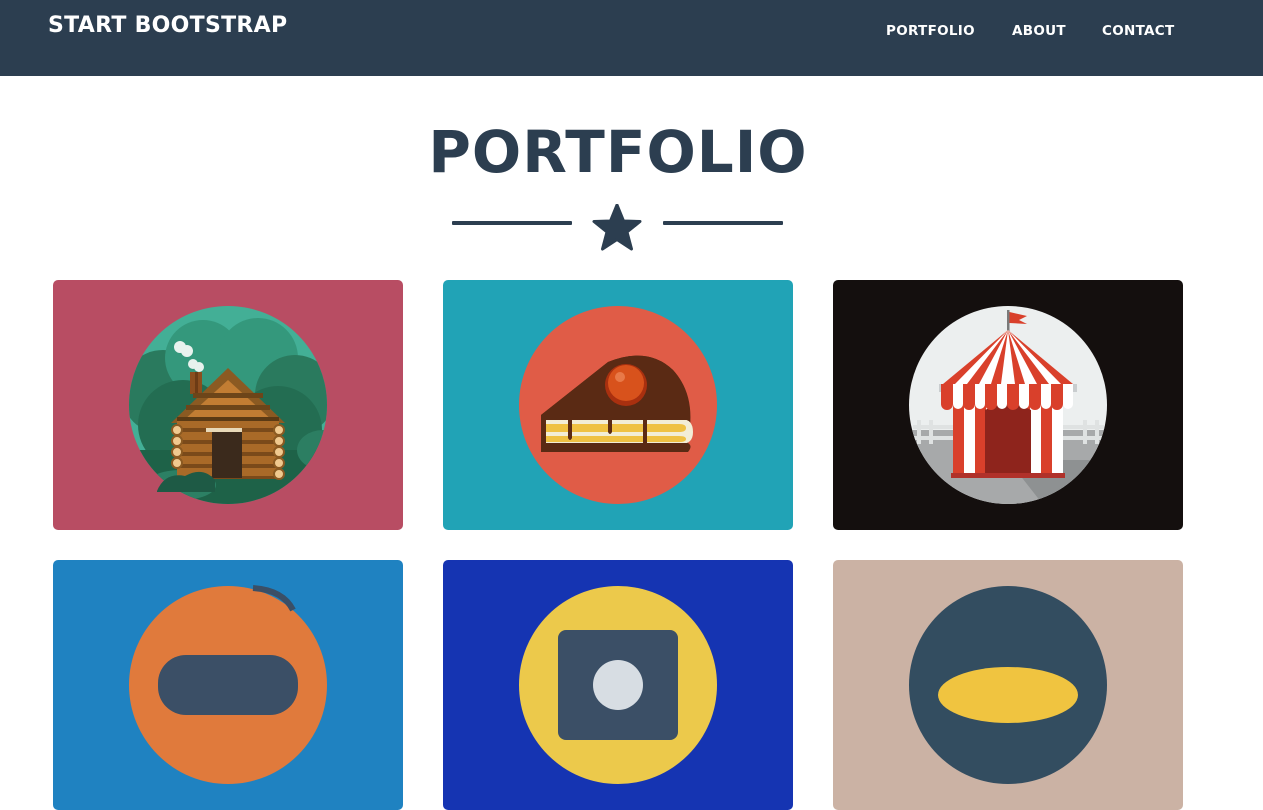  I want to click on portfolio-item-circus-tent, so click(1008, 405).